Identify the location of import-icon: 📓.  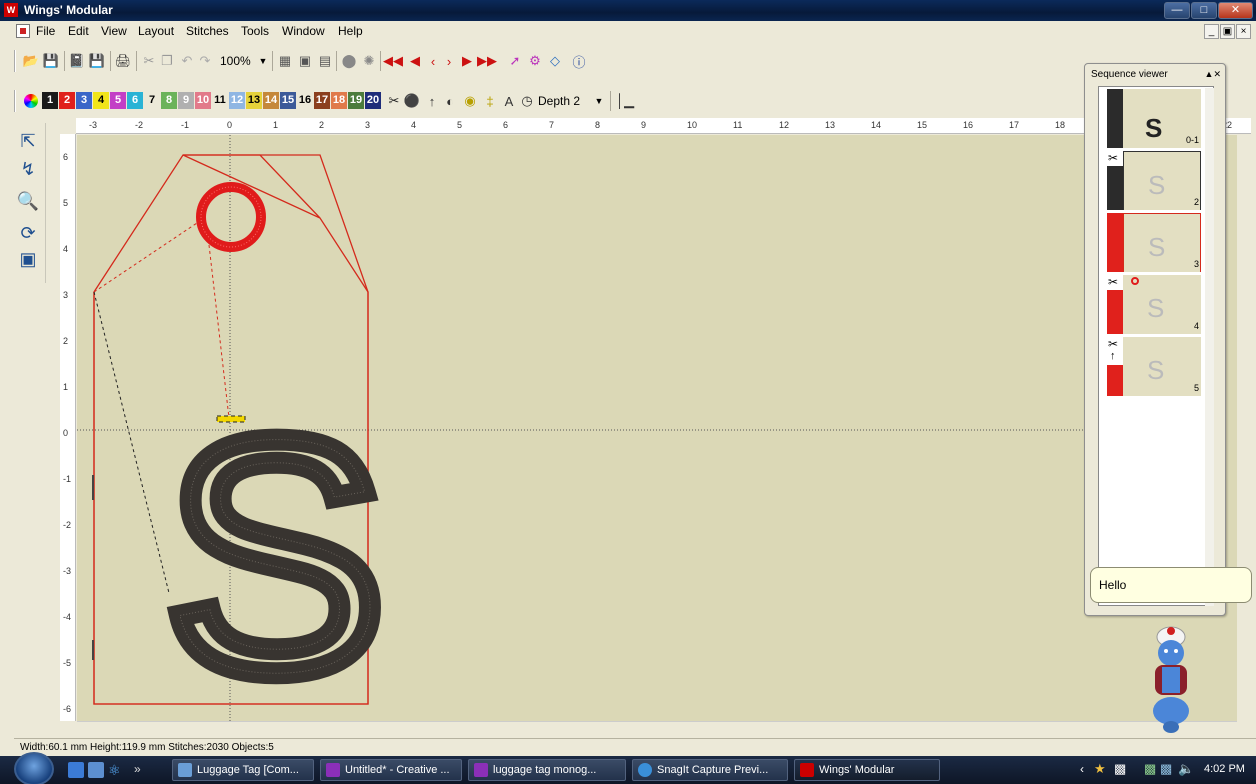
(77, 61).